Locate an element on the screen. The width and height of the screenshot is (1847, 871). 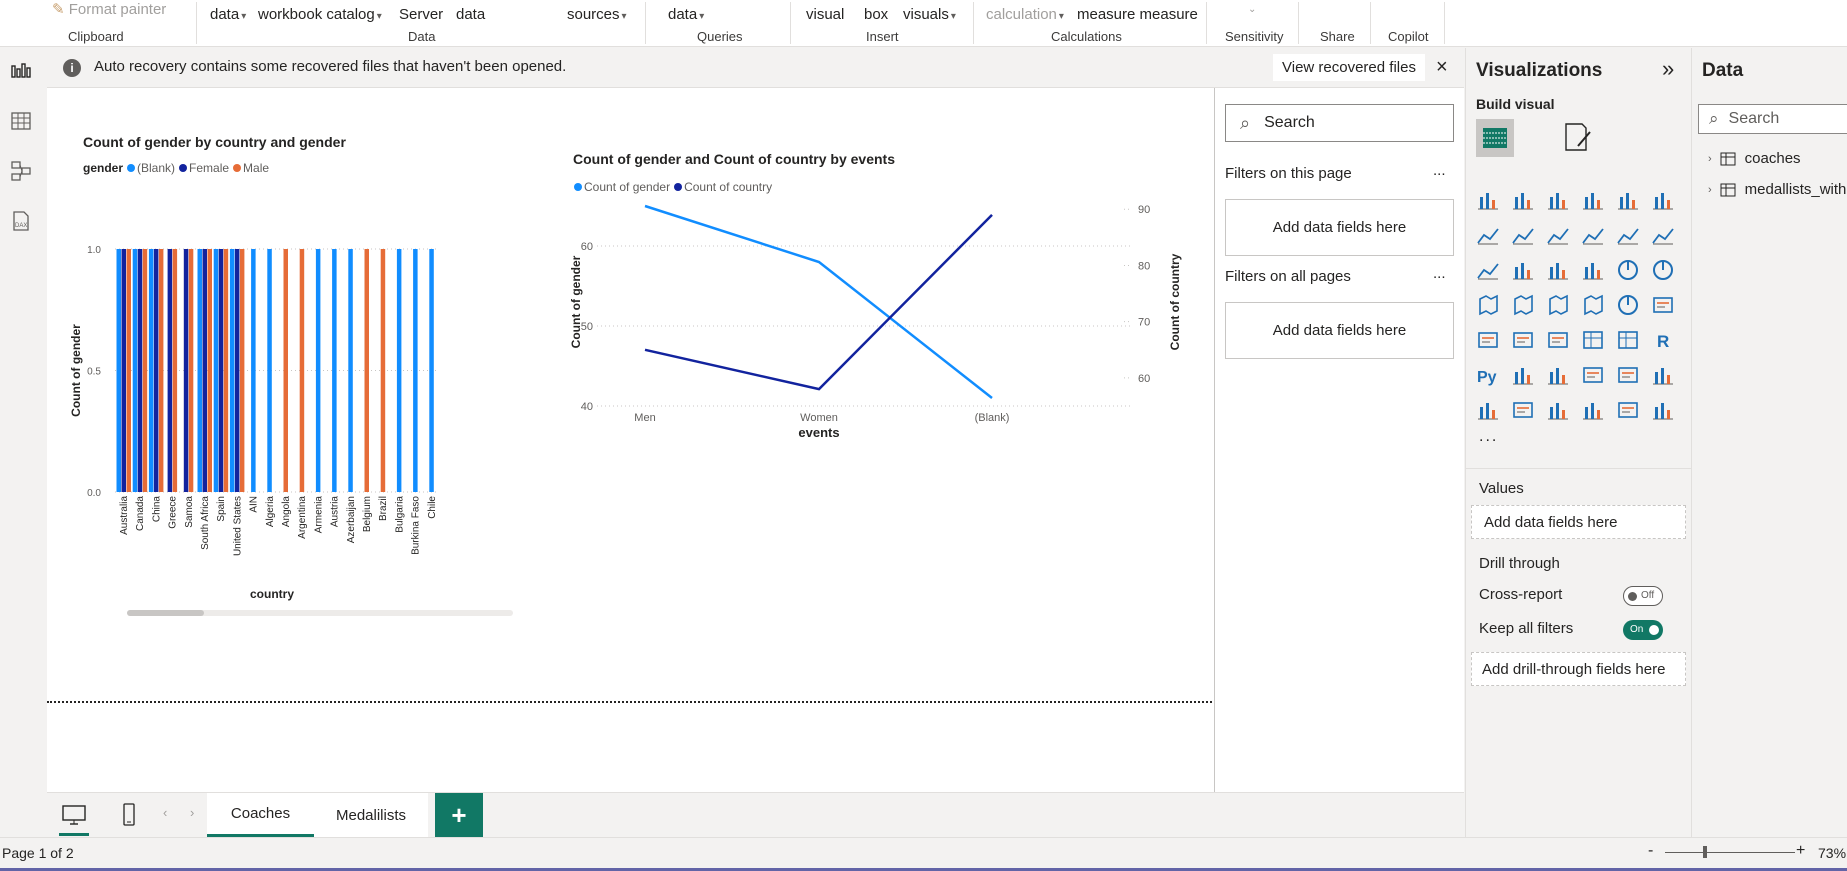
zoom-slider-thumb is located at coordinates (1705, 852).